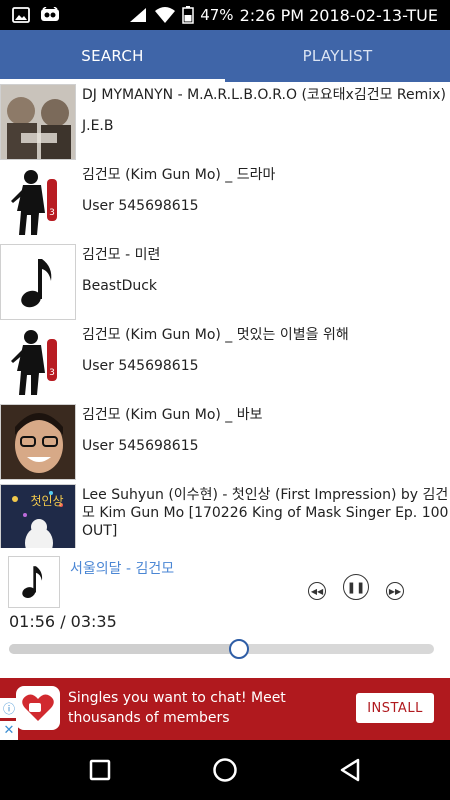 Image resolution: width=450 pixels, height=800 pixels. I want to click on tab-bar: SEARCH PLAYLIST, so click(225, 56).